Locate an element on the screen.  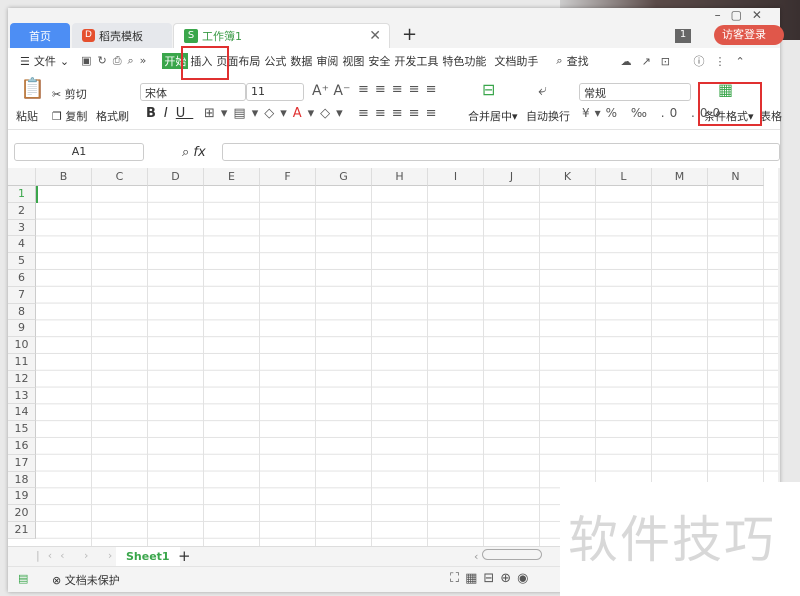
column-header: K is located at coordinates (568, 177).